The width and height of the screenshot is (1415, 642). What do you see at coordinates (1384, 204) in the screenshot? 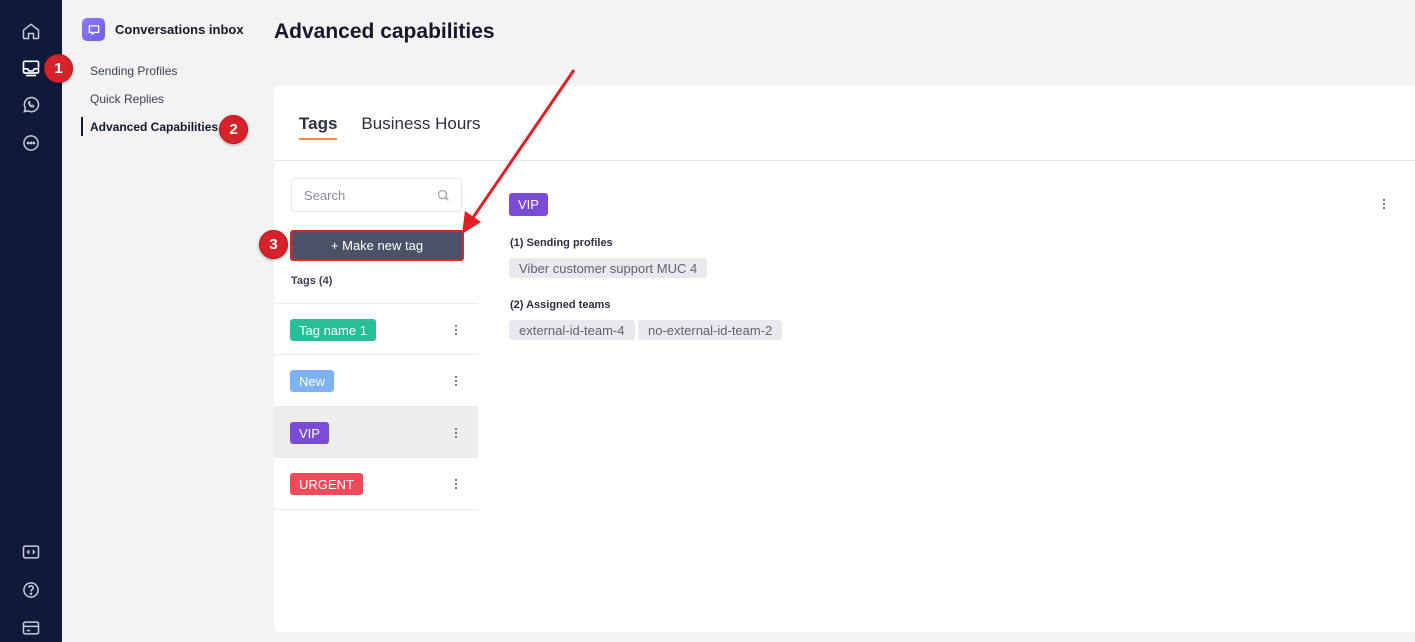
I see `detail-kebab-menu-icon` at bounding box center [1384, 204].